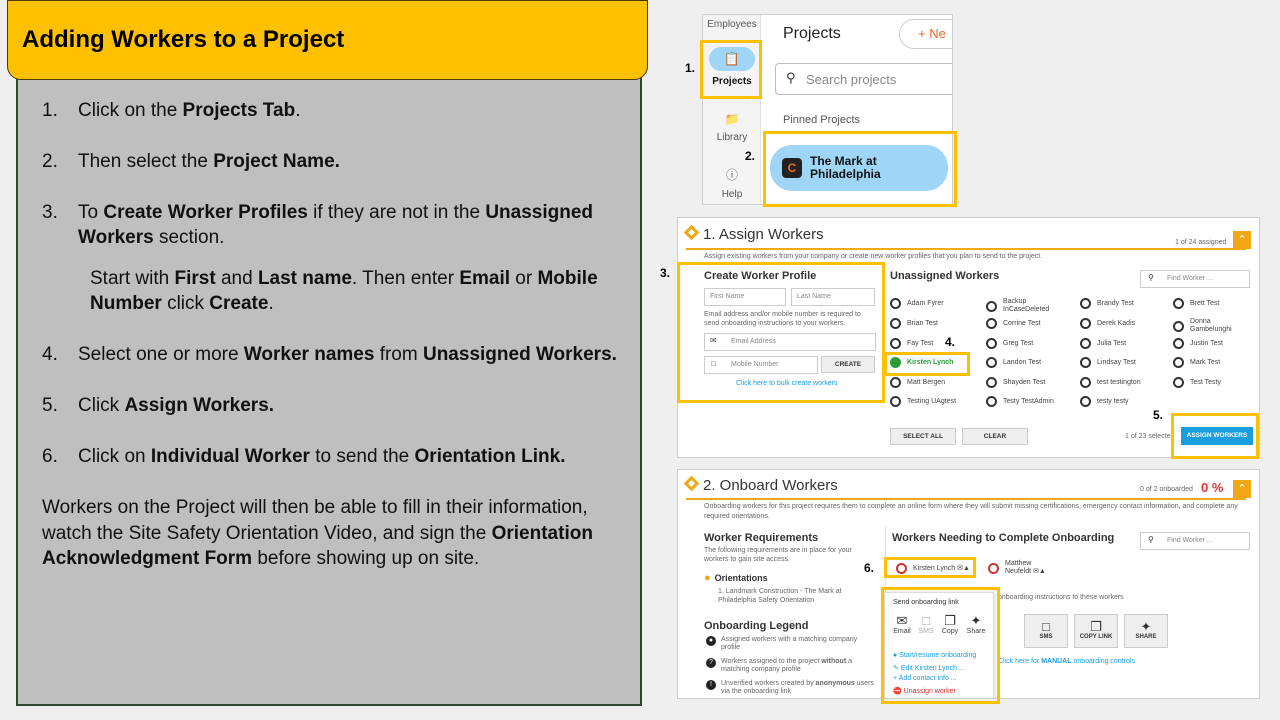  Describe the element at coordinates (770, 485) in the screenshot. I see `onboard-title: 2. Onboard Workers` at that location.